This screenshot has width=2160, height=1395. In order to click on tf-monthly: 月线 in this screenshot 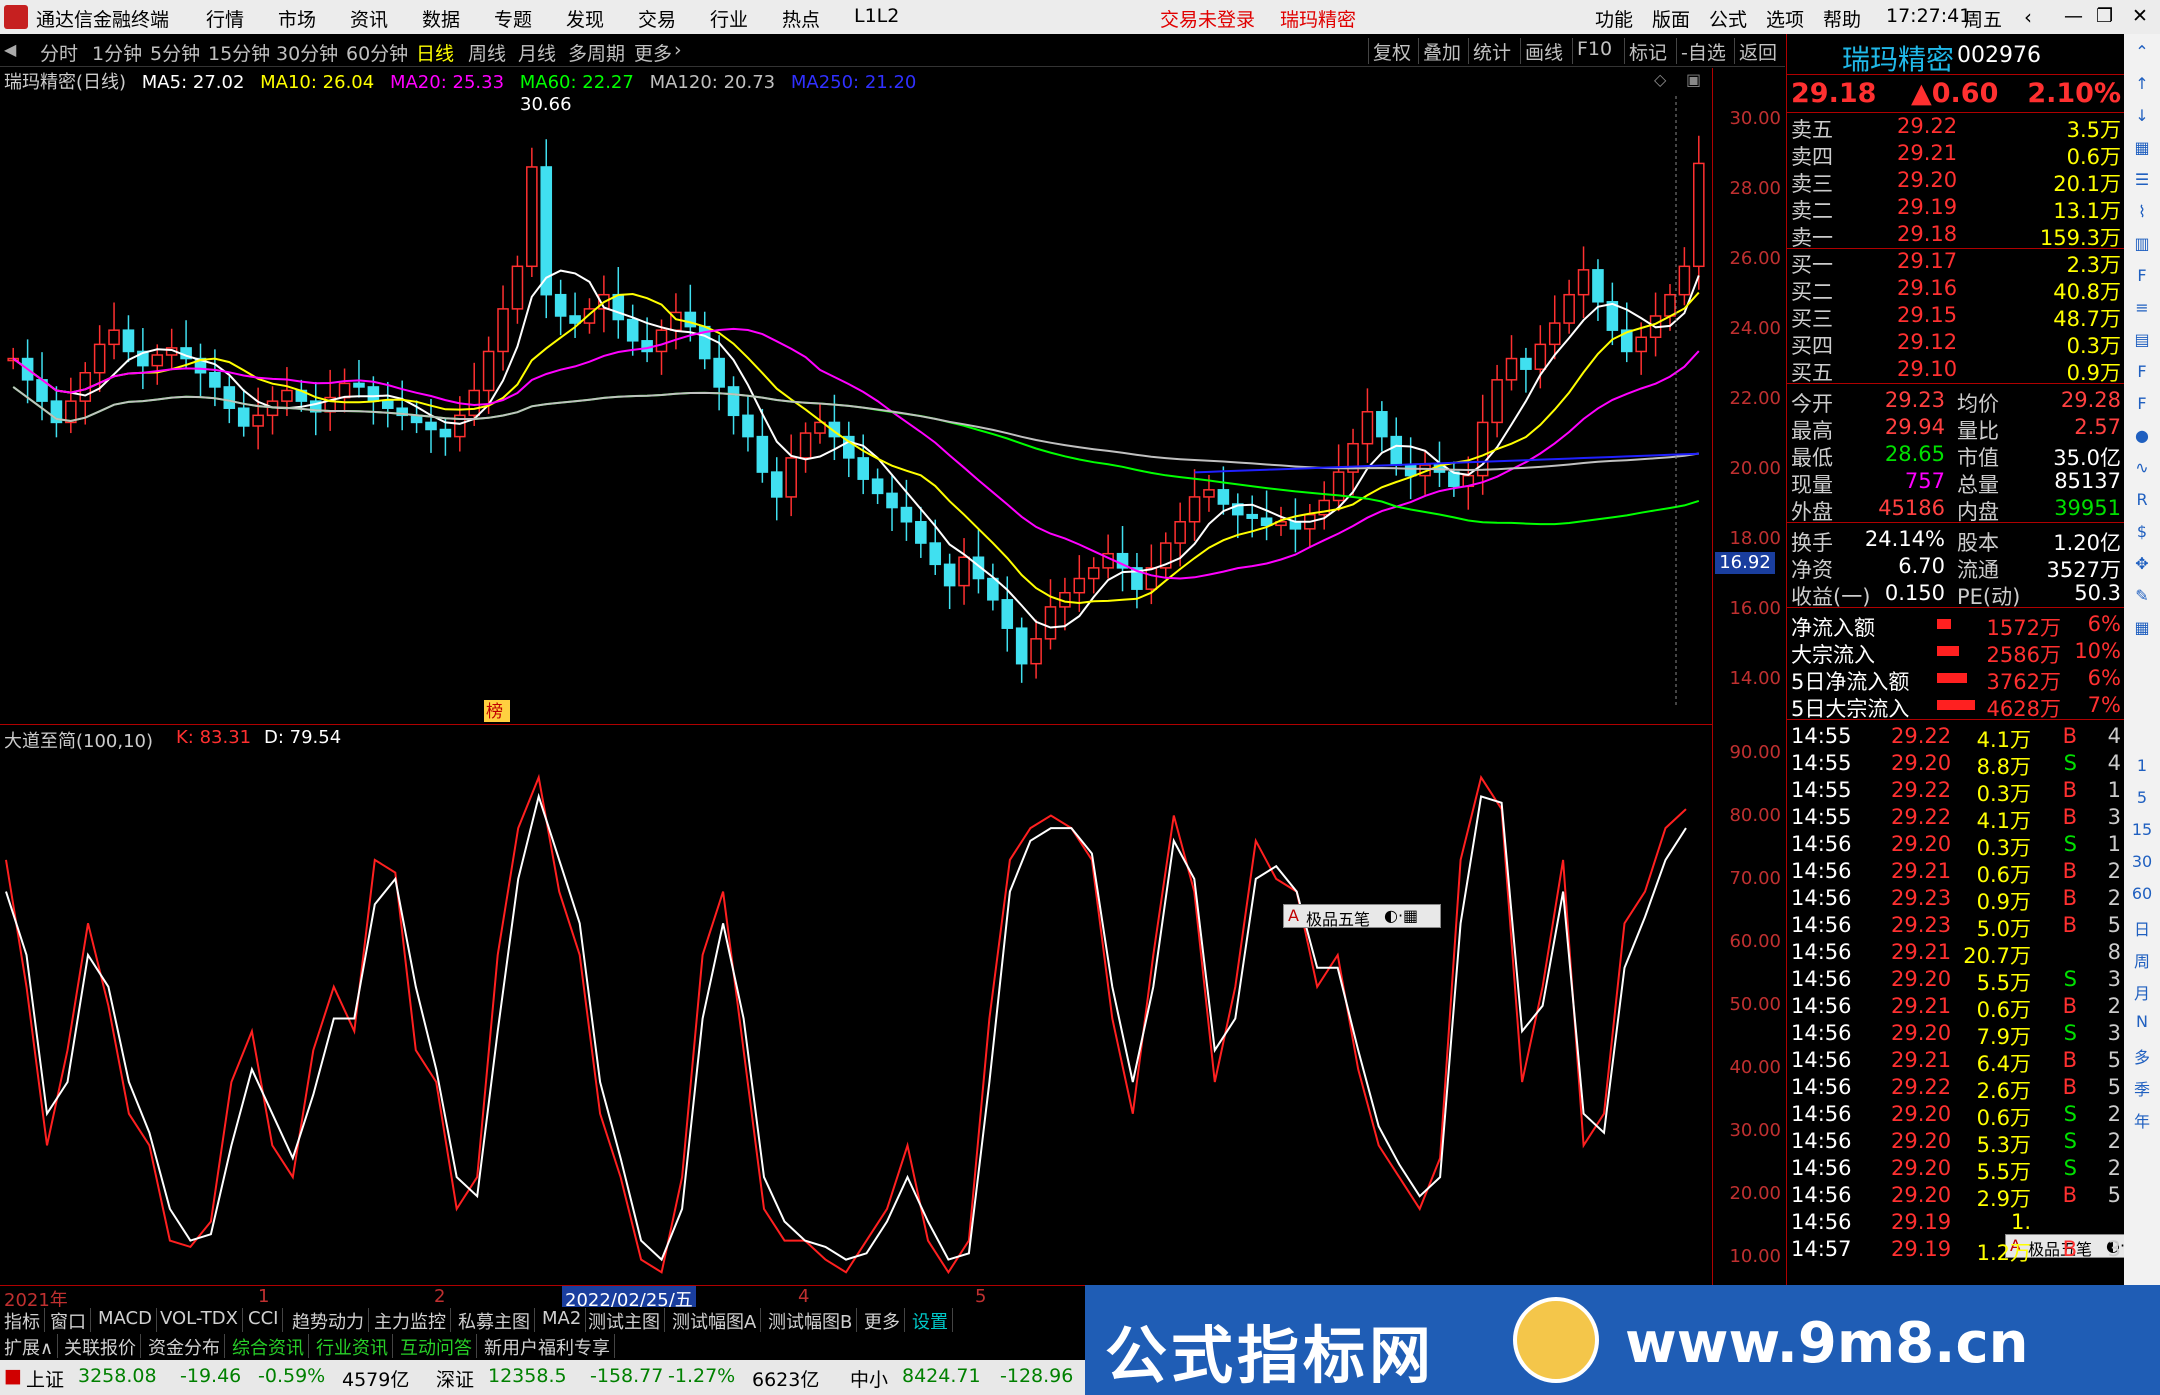, I will do `click(537, 52)`.